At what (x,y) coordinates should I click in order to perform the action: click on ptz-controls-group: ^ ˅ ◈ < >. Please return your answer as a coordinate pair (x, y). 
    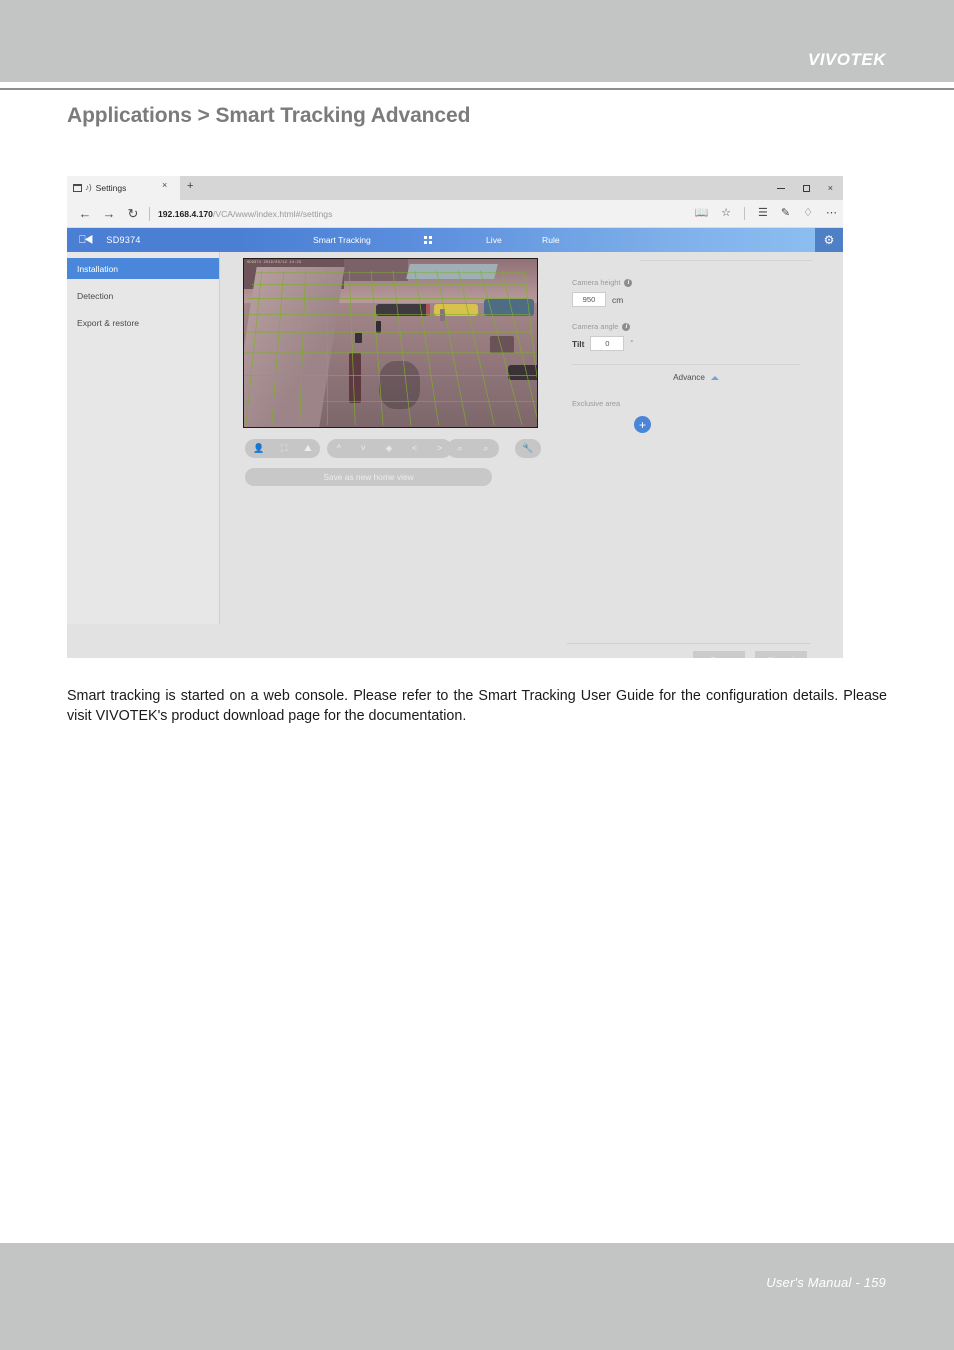
    Looking at the image, I should click on (389, 448).